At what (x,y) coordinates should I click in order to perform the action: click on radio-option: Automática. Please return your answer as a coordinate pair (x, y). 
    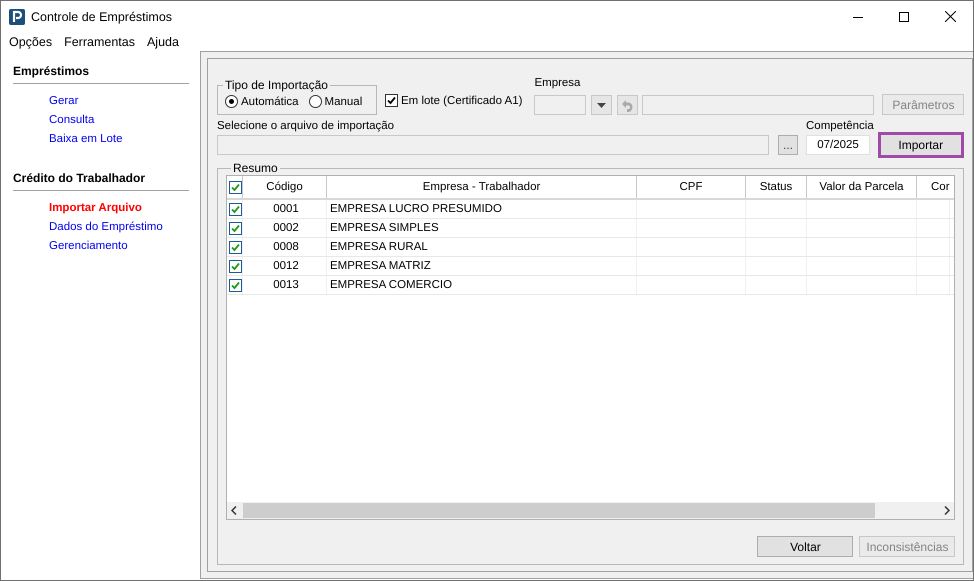
    Looking at the image, I should click on (262, 101).